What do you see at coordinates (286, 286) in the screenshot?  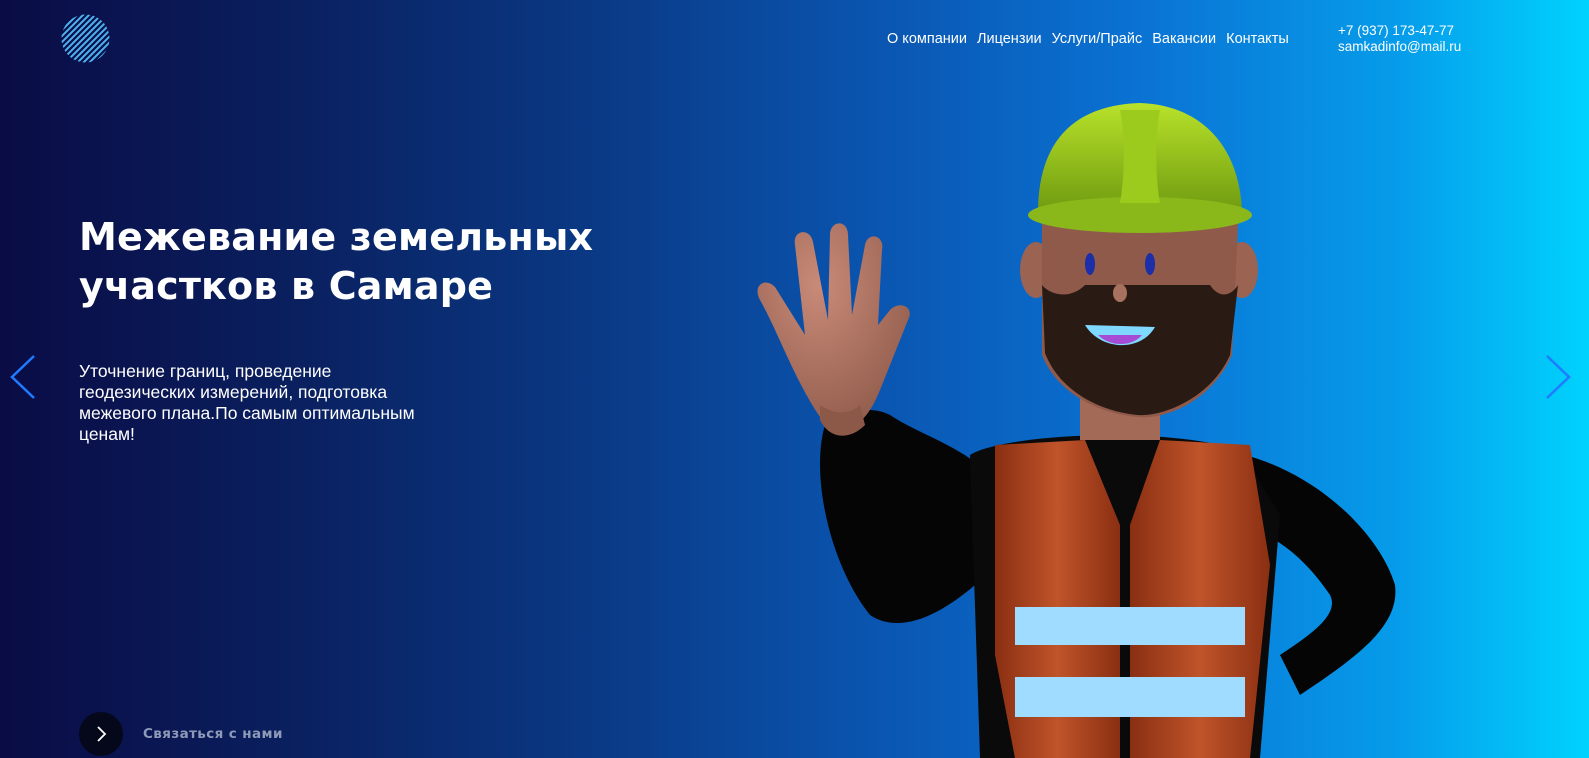 I see `hero-title-line-2: участков в Самаре` at bounding box center [286, 286].